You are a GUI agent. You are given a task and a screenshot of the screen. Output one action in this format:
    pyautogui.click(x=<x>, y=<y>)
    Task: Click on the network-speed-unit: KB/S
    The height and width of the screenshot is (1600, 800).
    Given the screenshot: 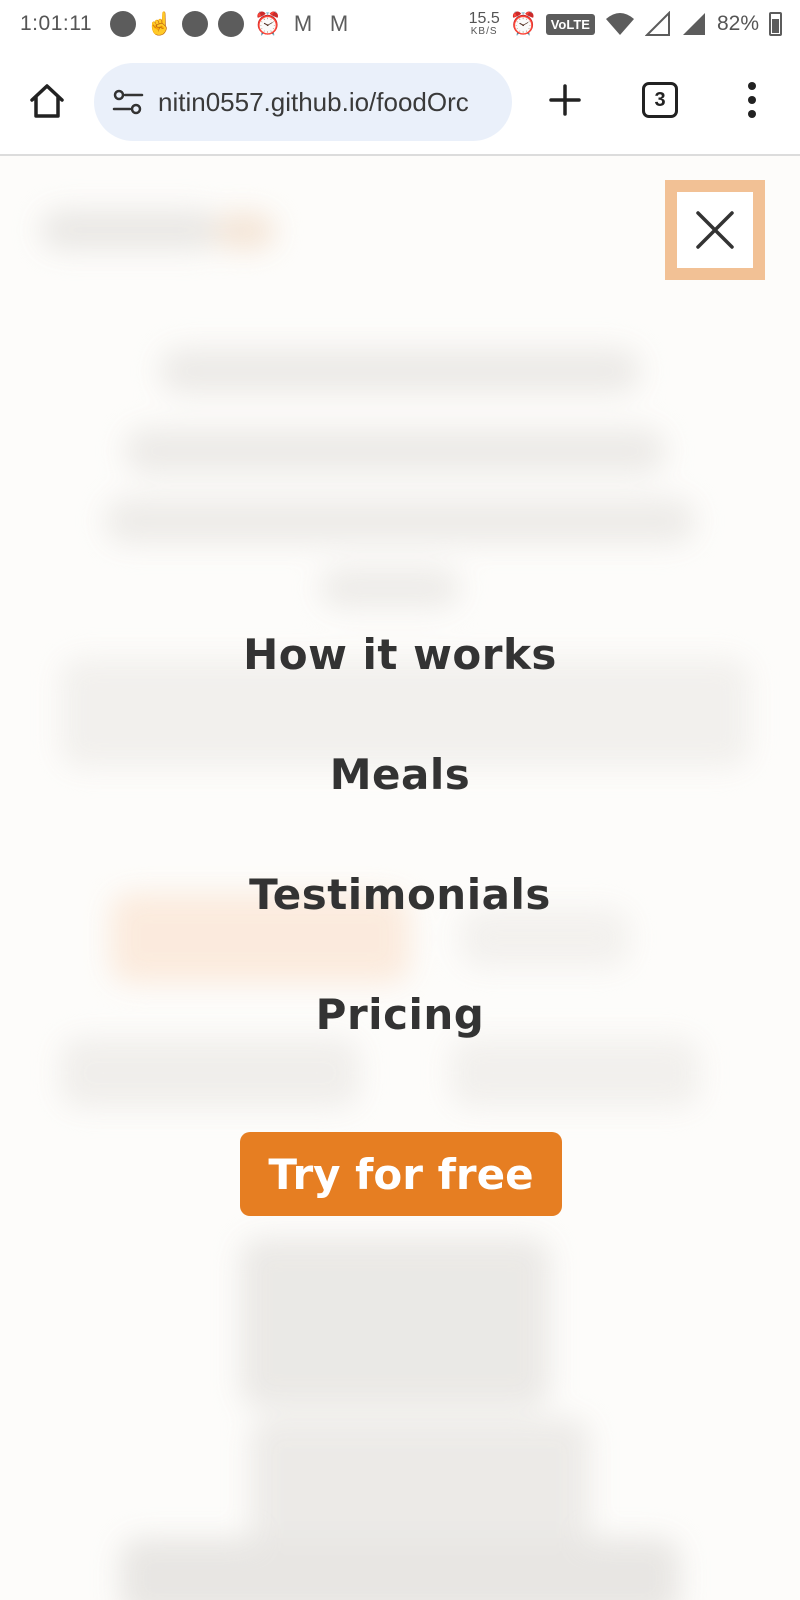 What is the action you would take?
    pyautogui.click(x=484, y=31)
    